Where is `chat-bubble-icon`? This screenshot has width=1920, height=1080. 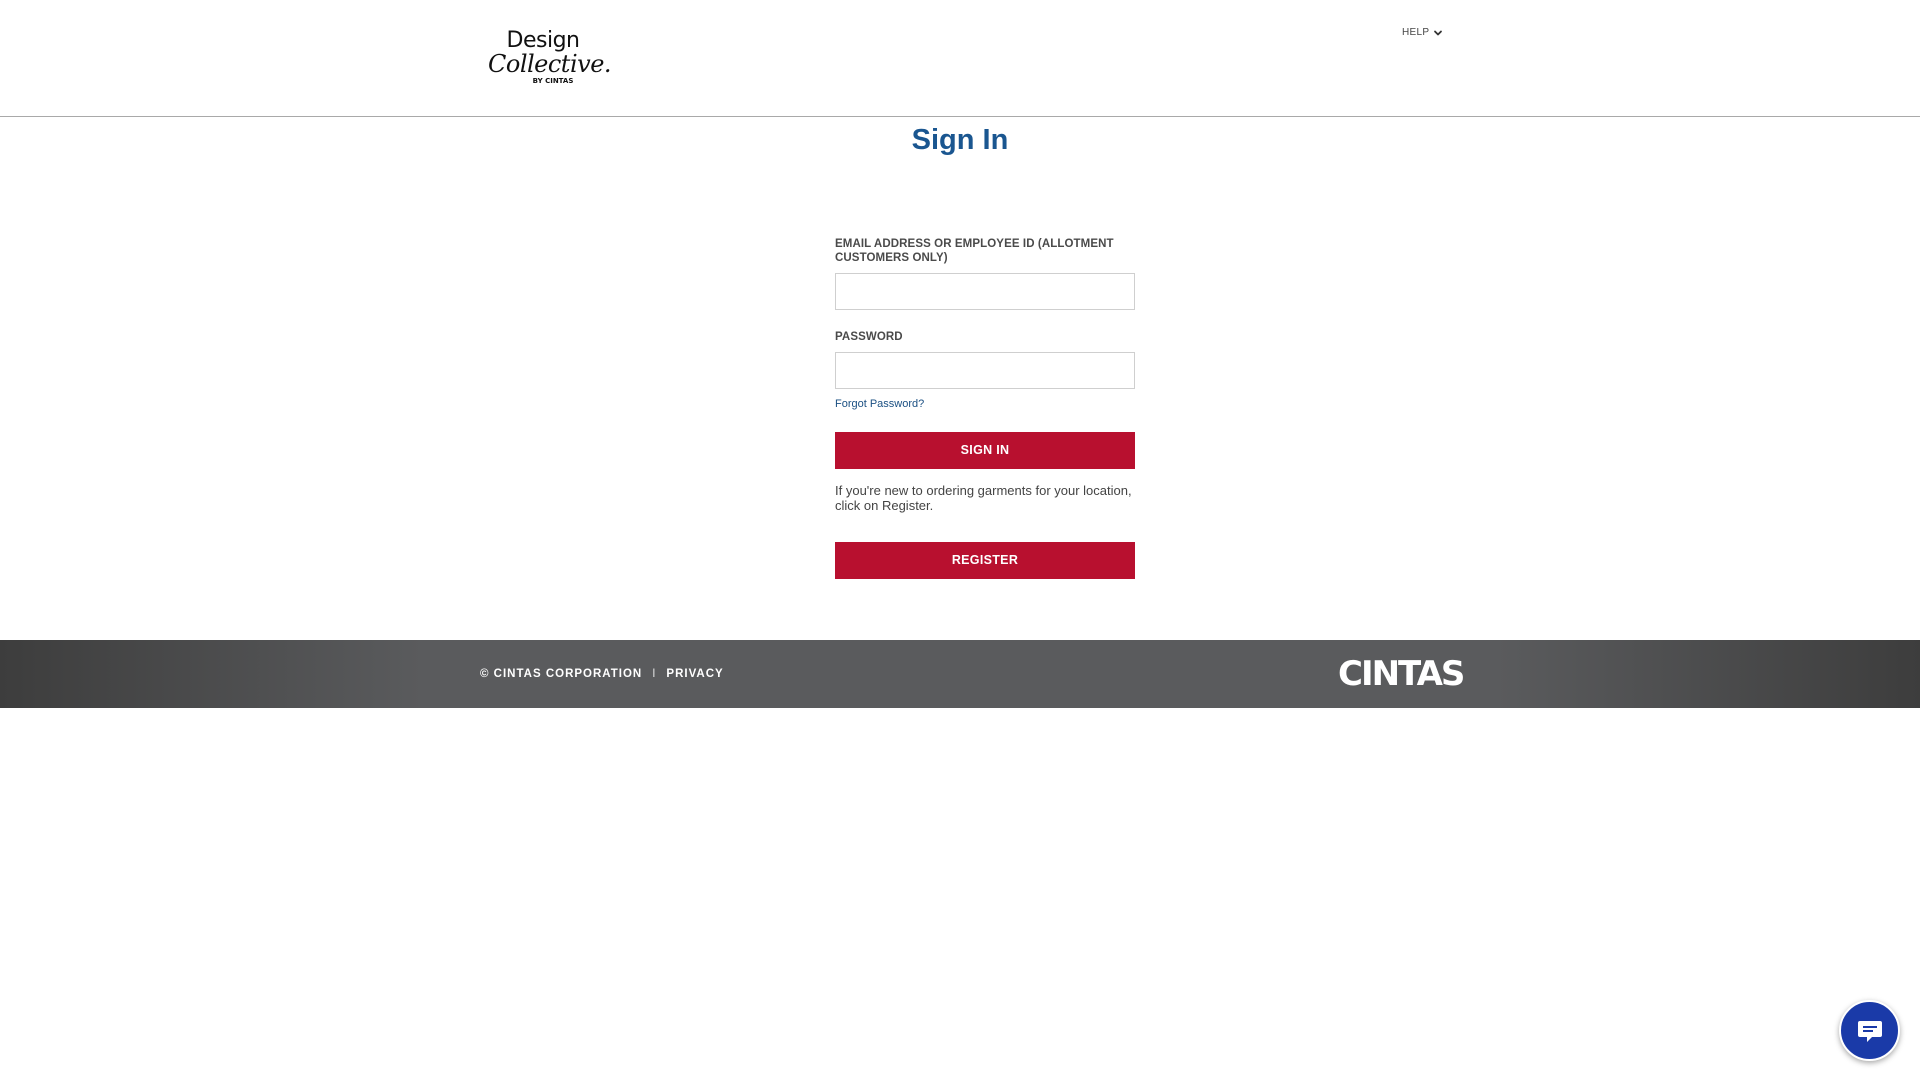
chat-bubble-icon is located at coordinates (1869, 1031).